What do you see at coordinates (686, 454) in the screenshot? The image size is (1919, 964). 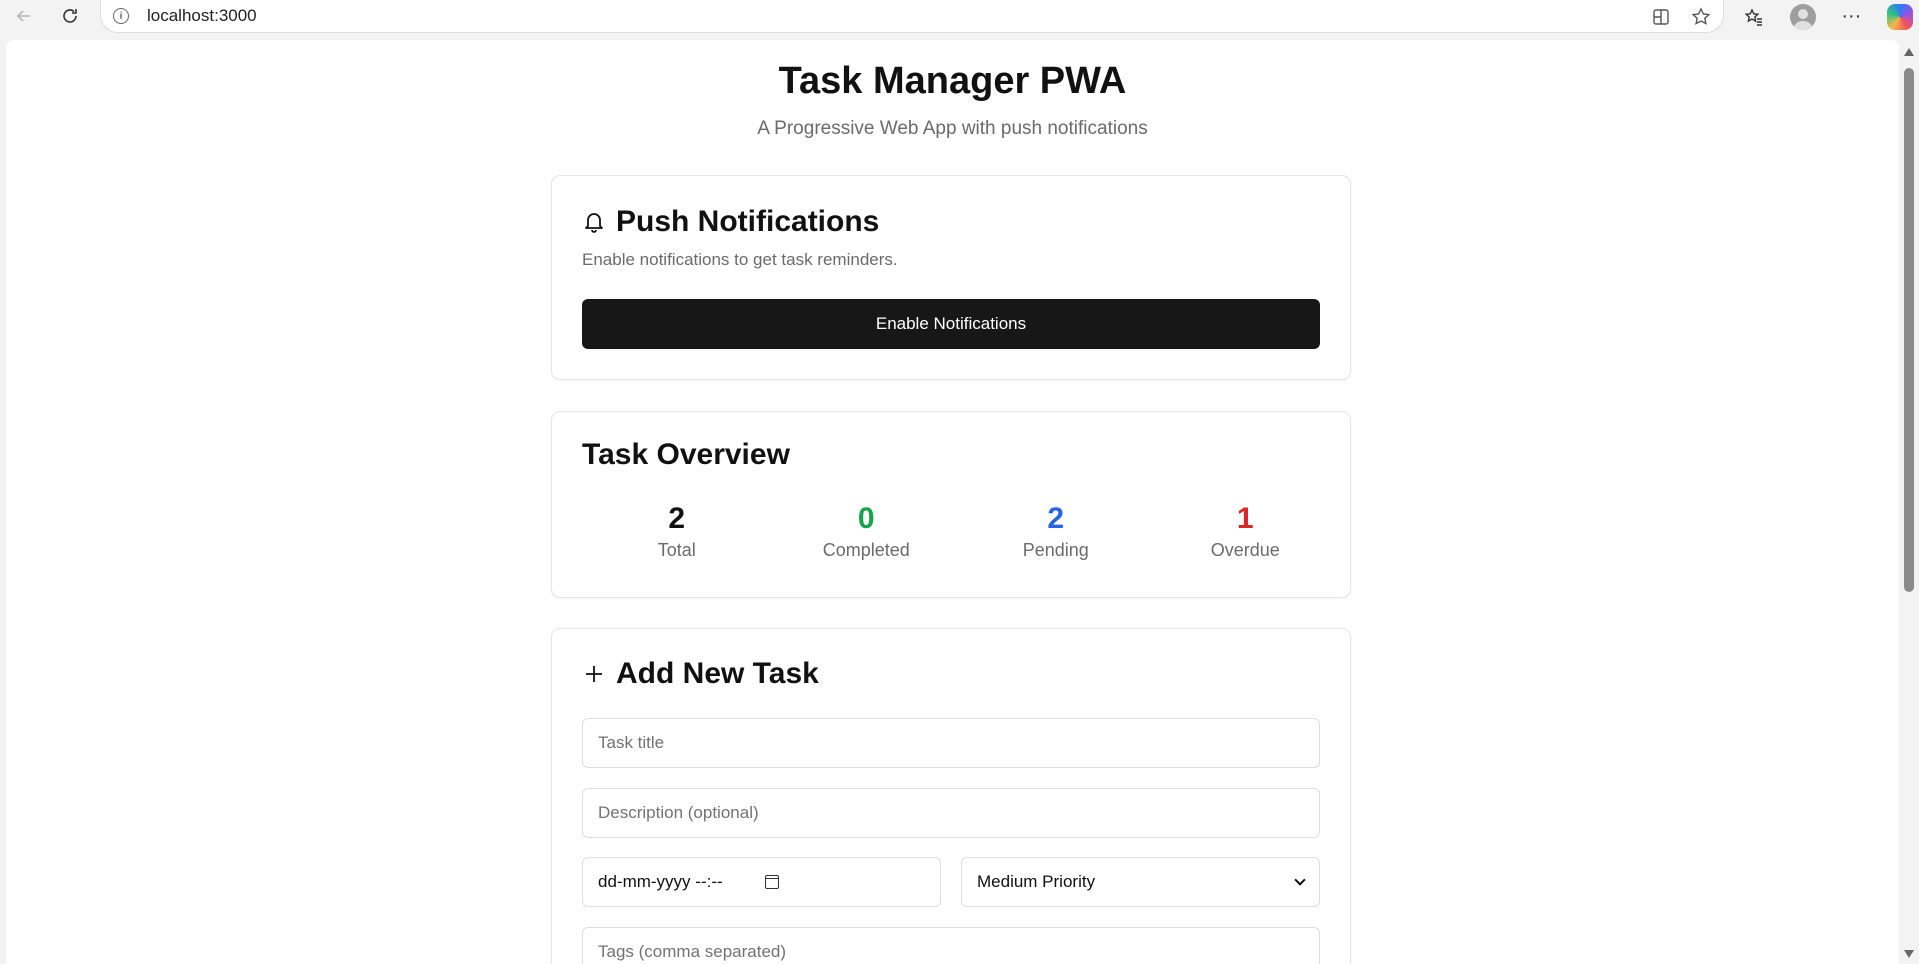 I see `task-overview-title: Task Overview` at bounding box center [686, 454].